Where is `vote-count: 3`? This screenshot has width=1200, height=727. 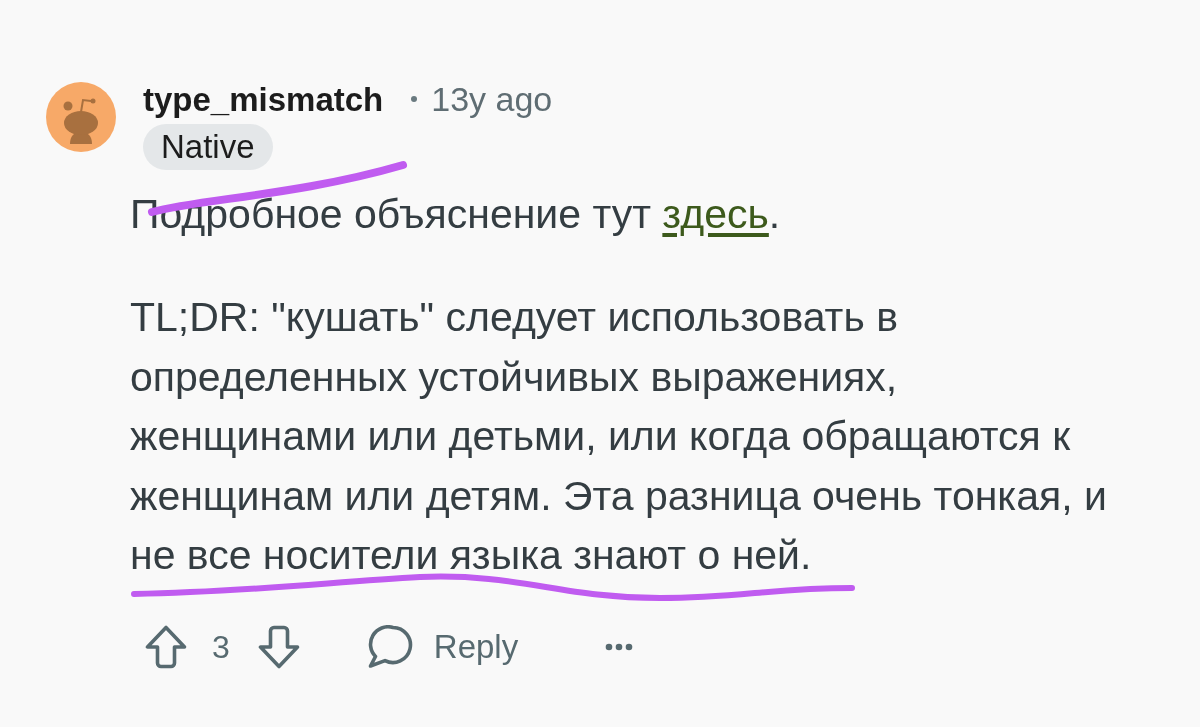 vote-count: 3 is located at coordinates (221, 647).